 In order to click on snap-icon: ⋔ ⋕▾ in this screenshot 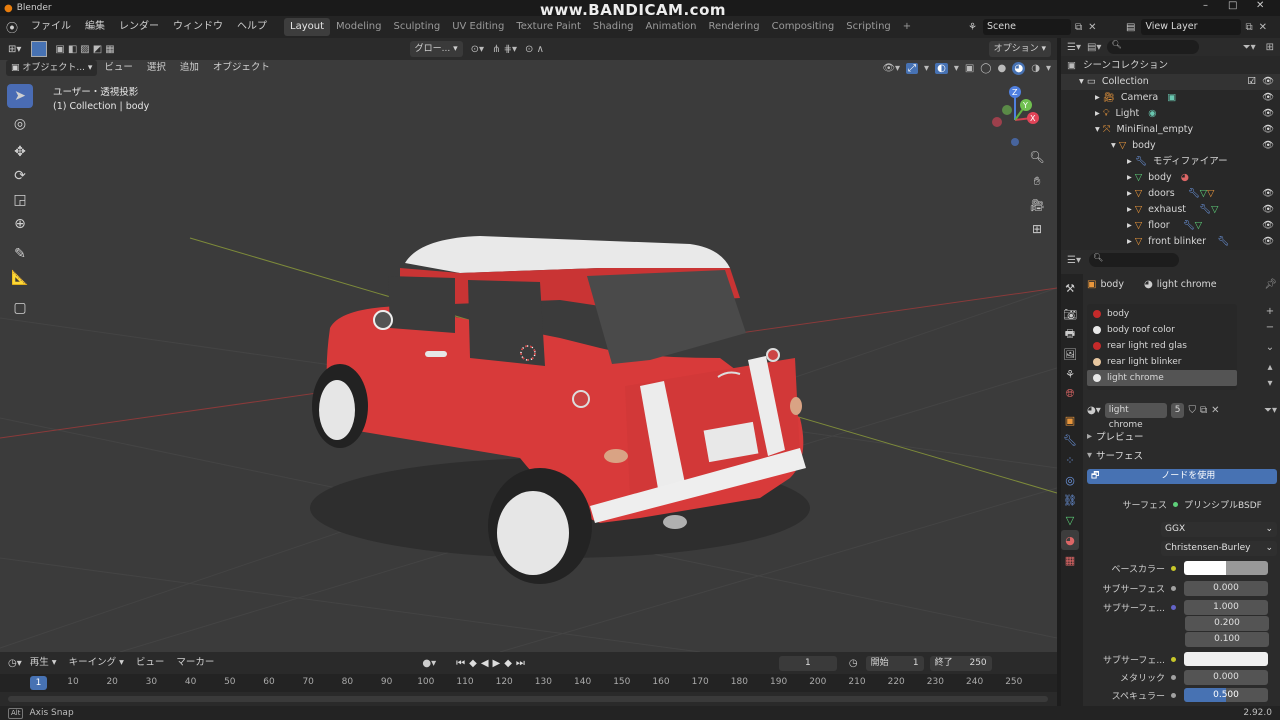, I will do `click(504, 49)`.